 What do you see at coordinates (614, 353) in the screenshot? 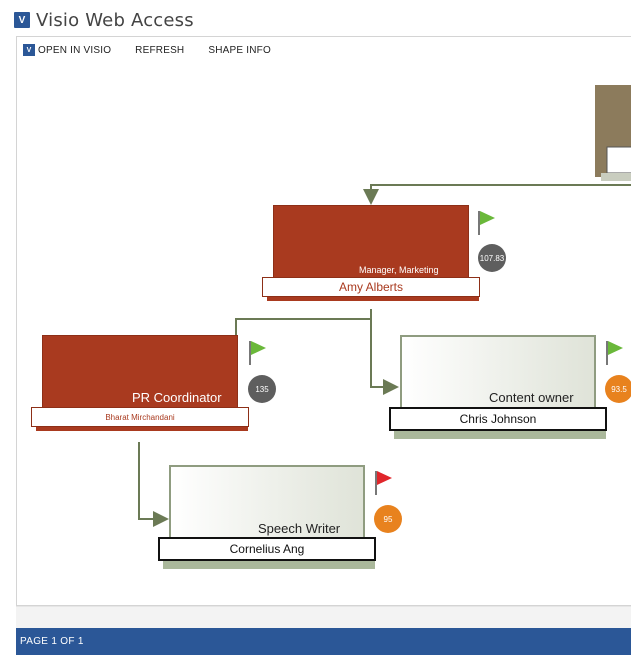
I see `chris-flag-icon` at bounding box center [614, 353].